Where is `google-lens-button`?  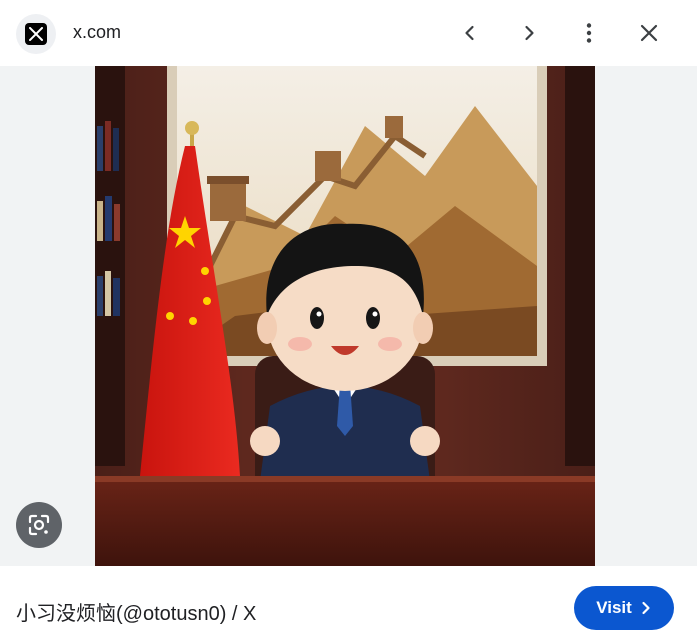 google-lens-button is located at coordinates (39, 525).